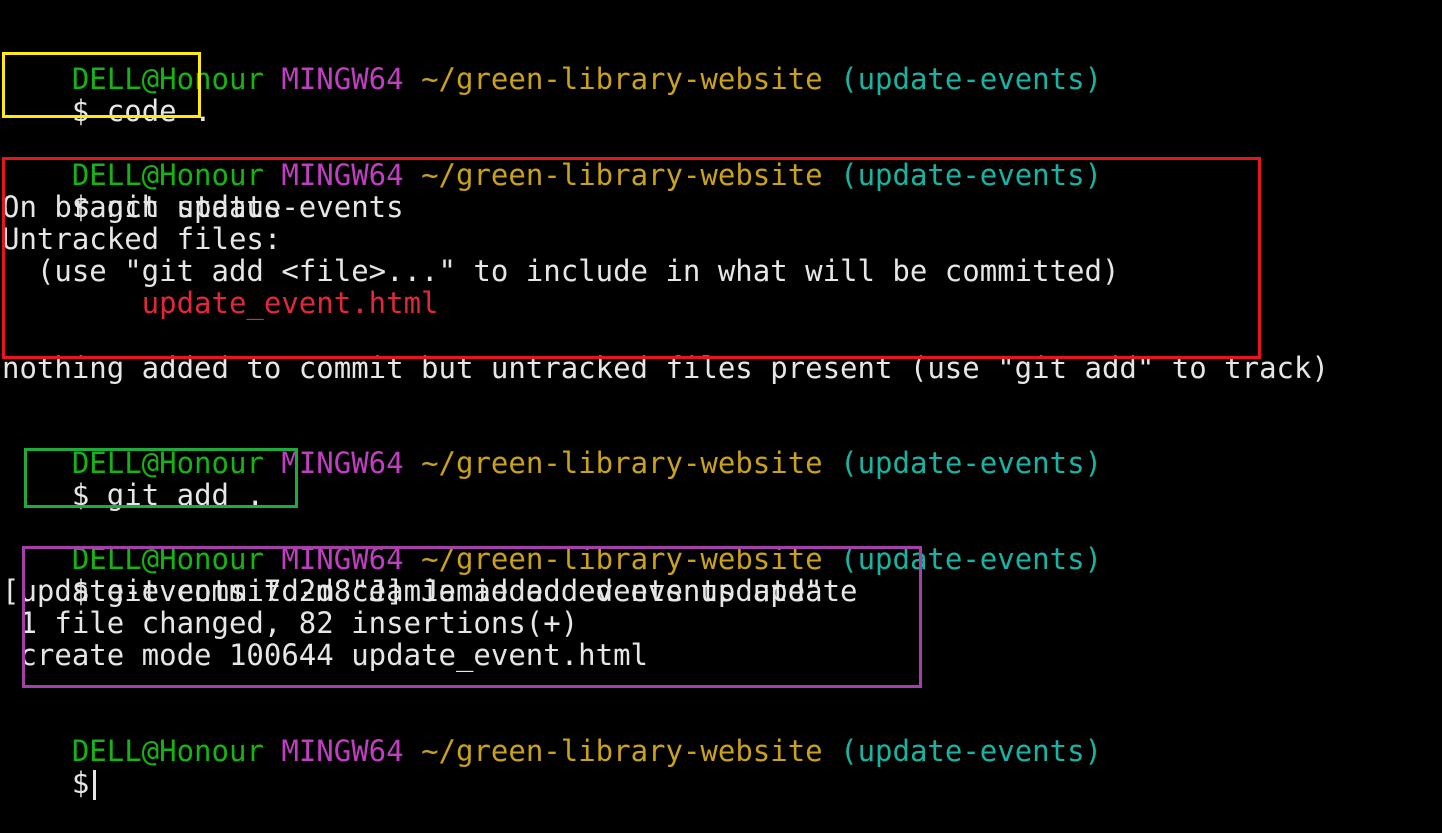 This screenshot has height=833, width=1442. Describe the element at coordinates (101, 85) in the screenshot. I see `highlight-box-code` at that location.